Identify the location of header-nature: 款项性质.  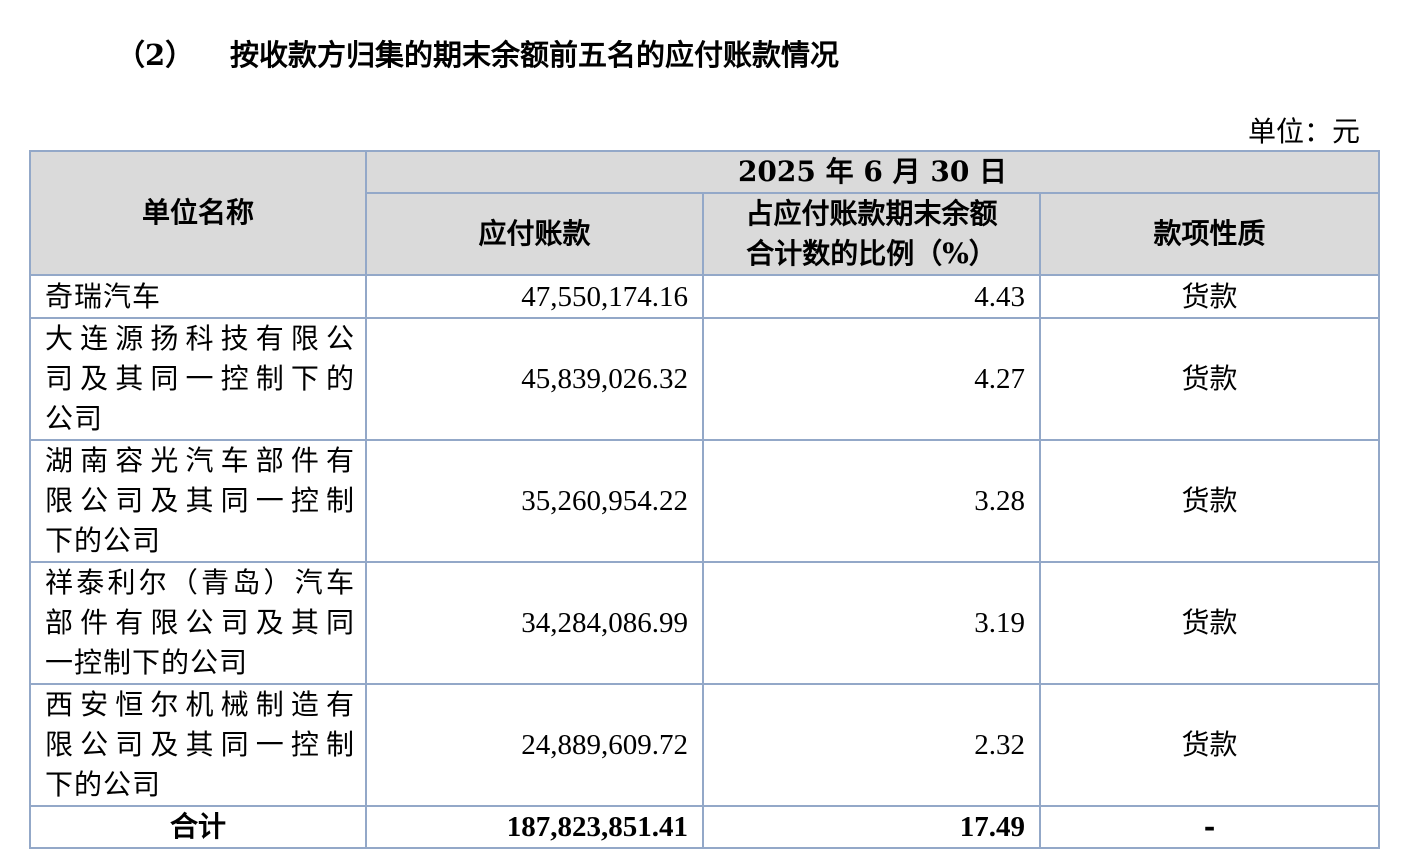
(1209, 234).